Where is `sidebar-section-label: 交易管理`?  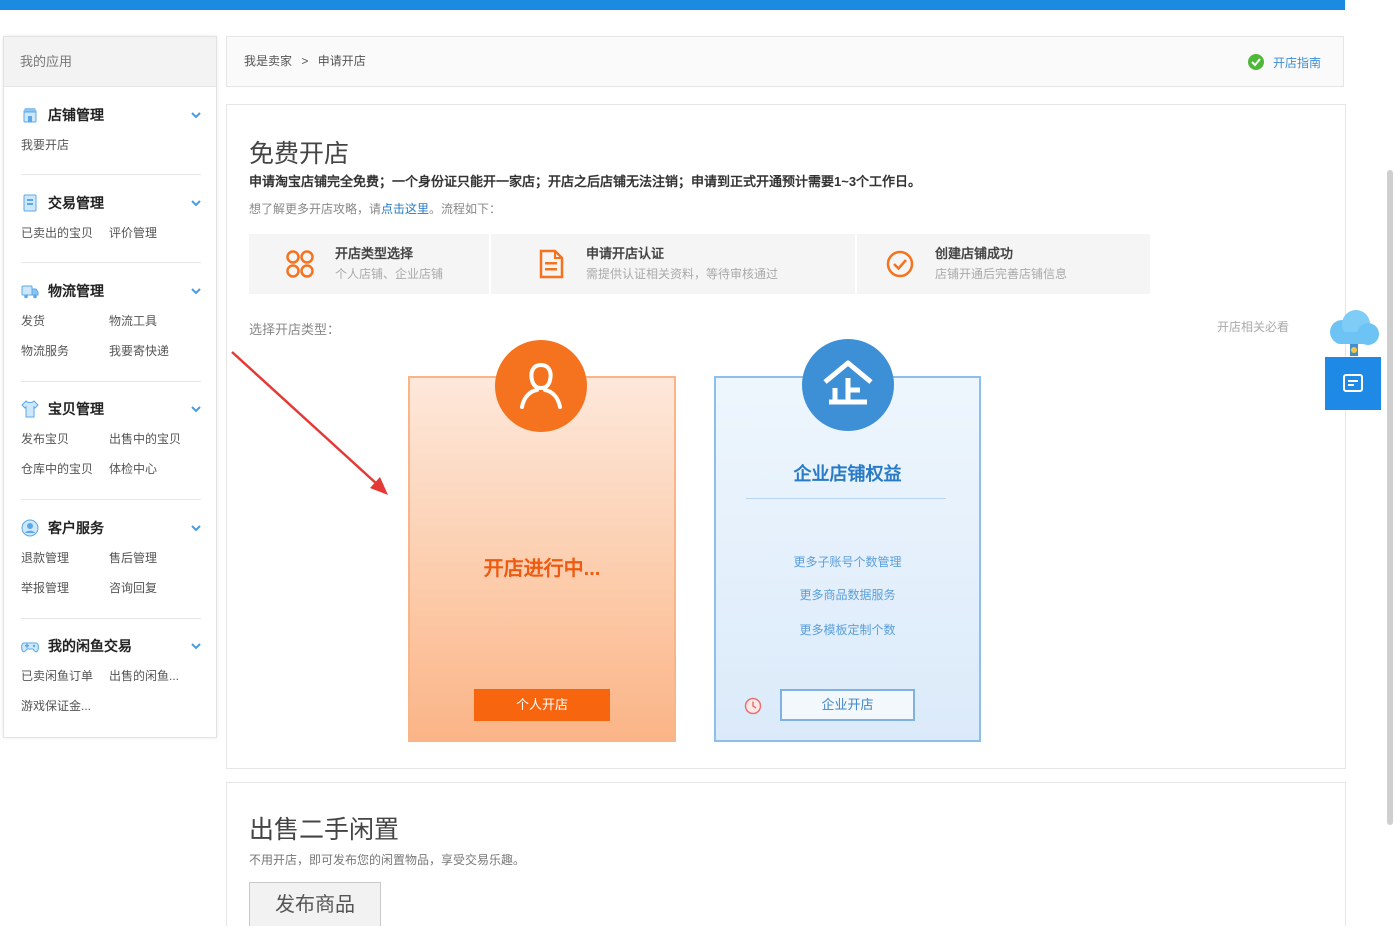 sidebar-section-label: 交易管理 is located at coordinates (76, 203).